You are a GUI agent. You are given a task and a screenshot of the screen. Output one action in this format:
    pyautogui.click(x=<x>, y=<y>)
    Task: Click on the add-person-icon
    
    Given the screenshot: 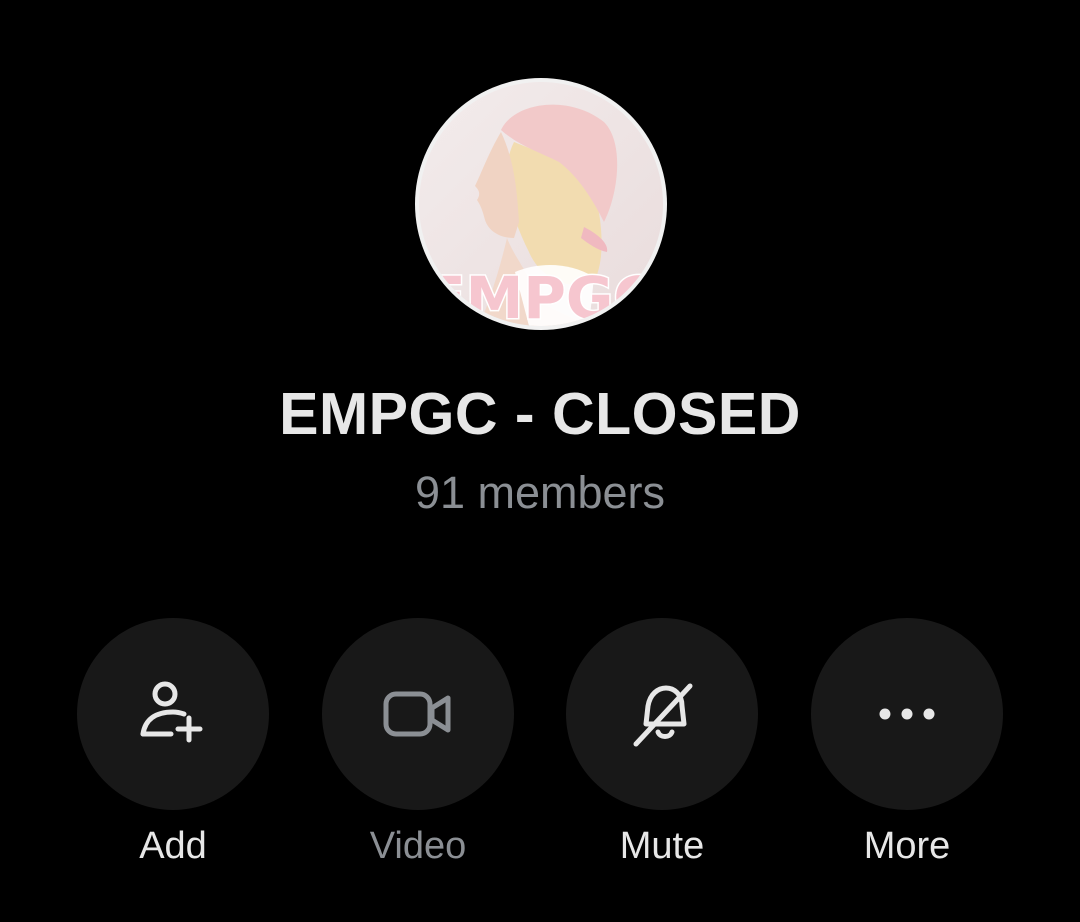 What is the action you would take?
    pyautogui.click(x=171, y=712)
    